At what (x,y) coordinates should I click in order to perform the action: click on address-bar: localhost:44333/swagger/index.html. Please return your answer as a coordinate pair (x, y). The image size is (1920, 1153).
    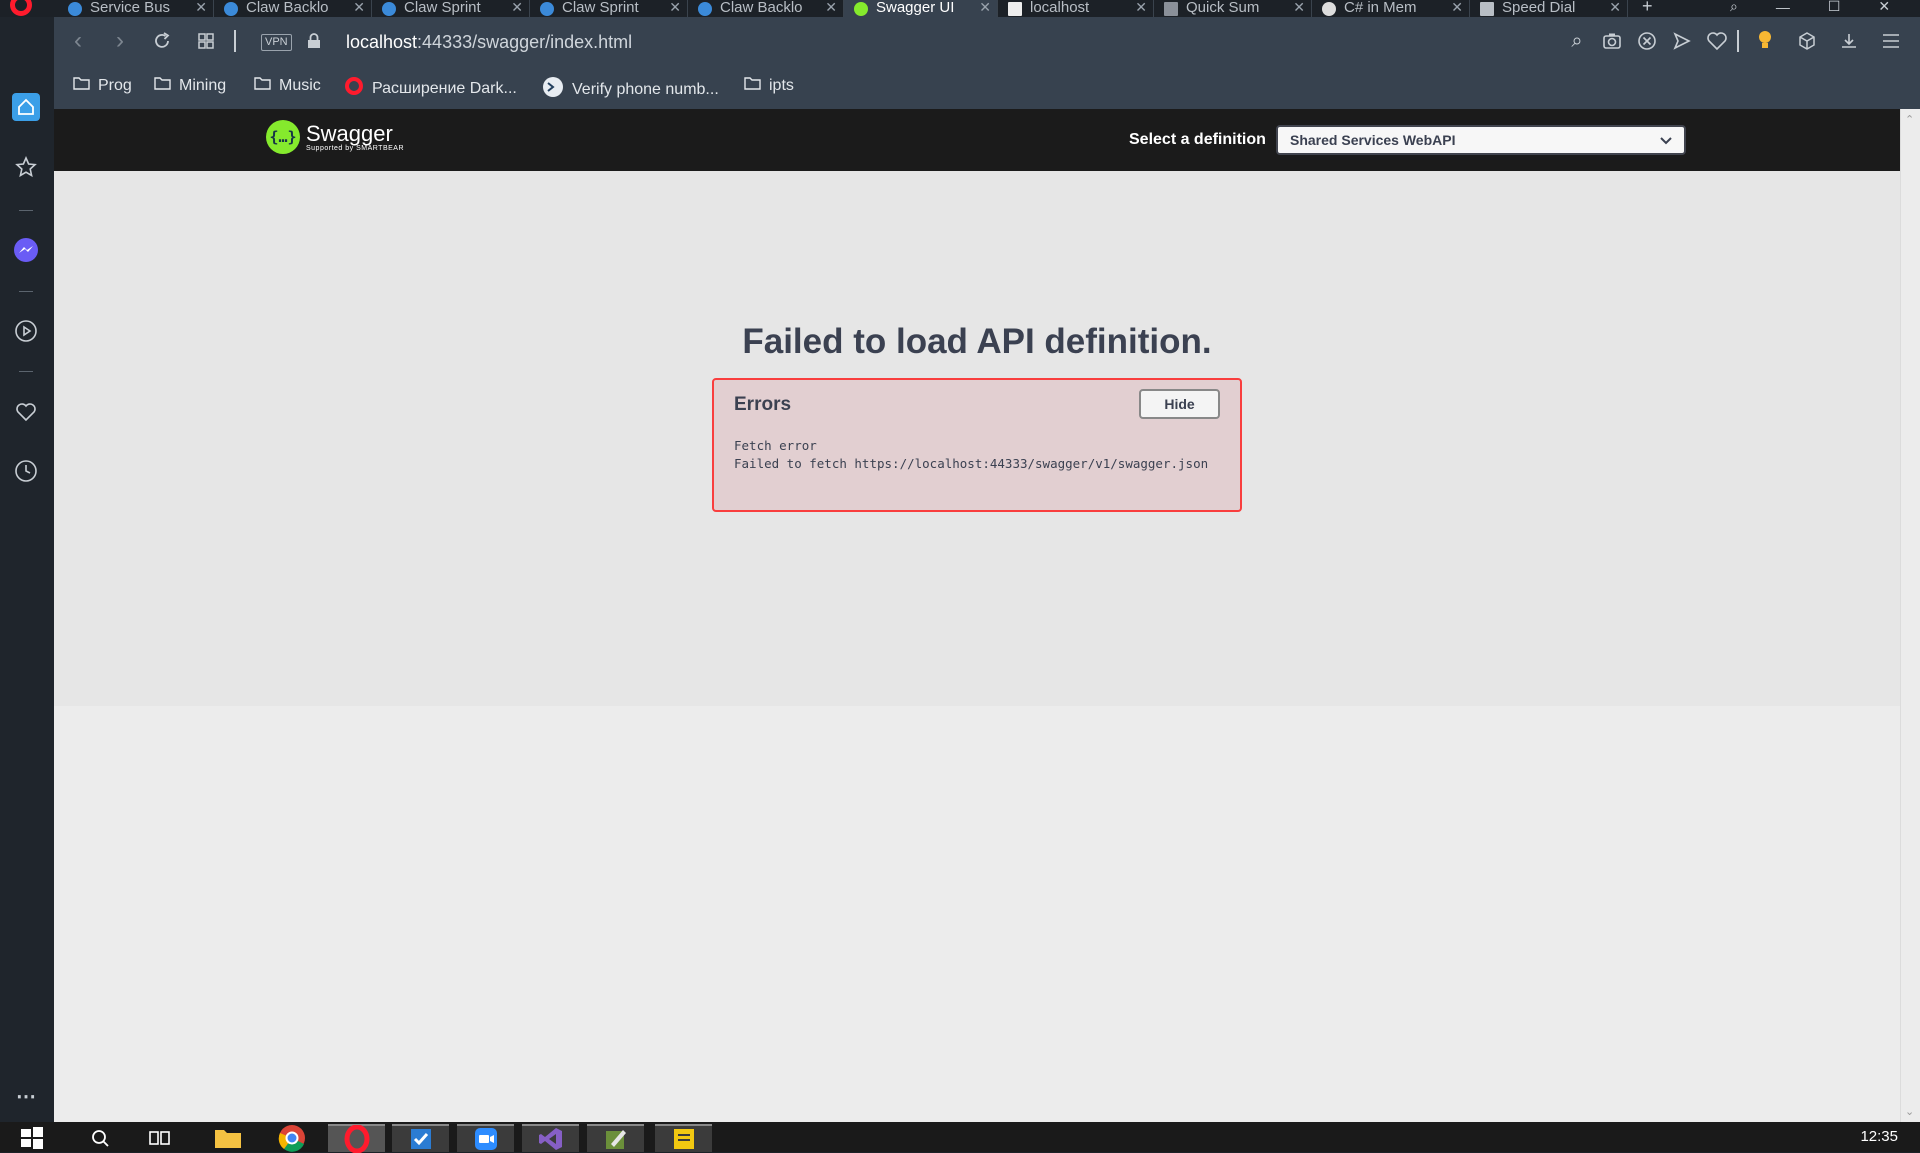
    Looking at the image, I should click on (489, 42).